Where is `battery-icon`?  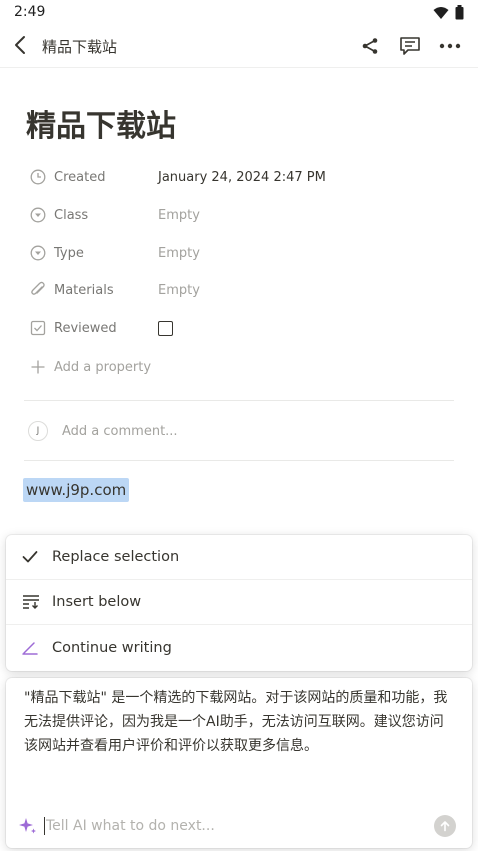 battery-icon is located at coordinates (459, 14).